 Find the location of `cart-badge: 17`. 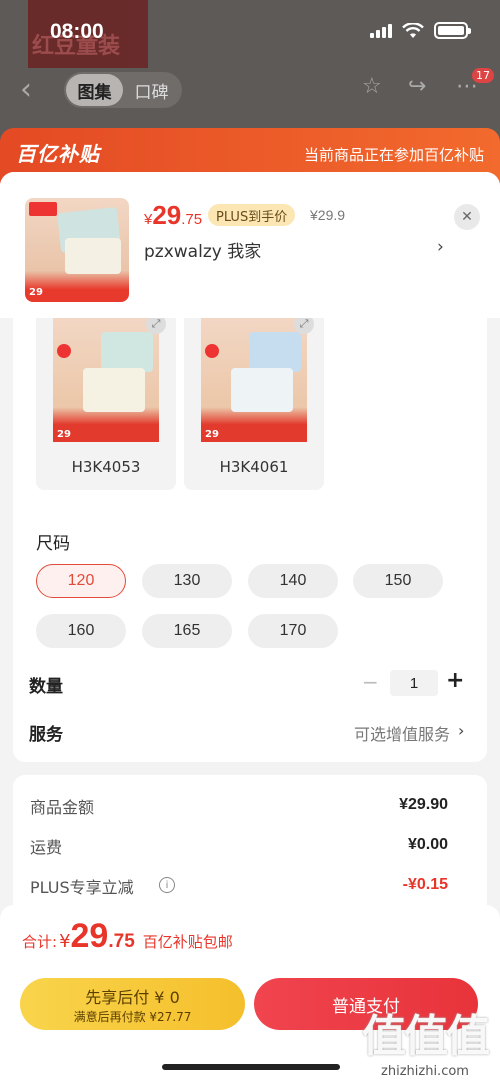

cart-badge: 17 is located at coordinates (483, 75).